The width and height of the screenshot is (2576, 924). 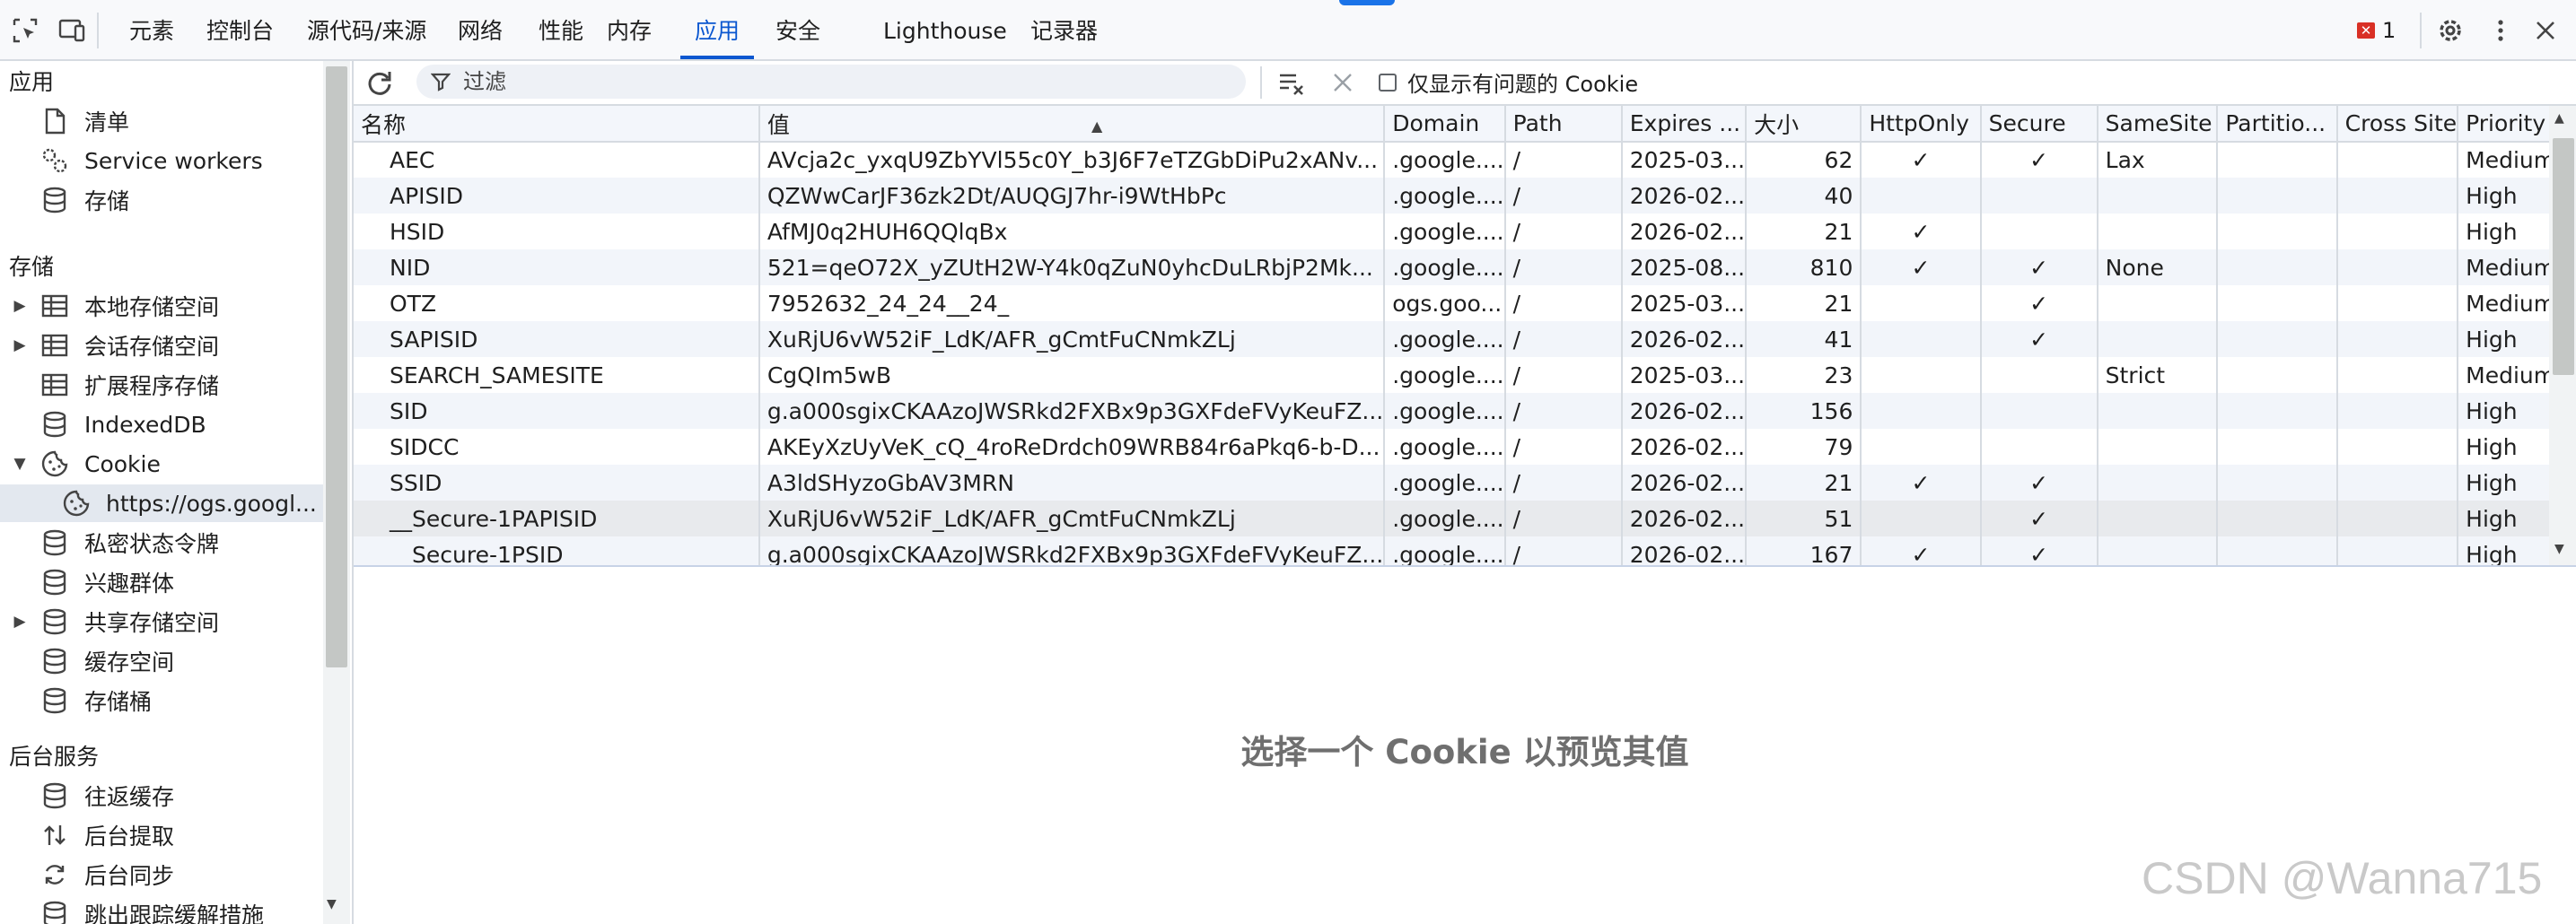 I want to click on sidebar-item: 存储, so click(x=161, y=200).